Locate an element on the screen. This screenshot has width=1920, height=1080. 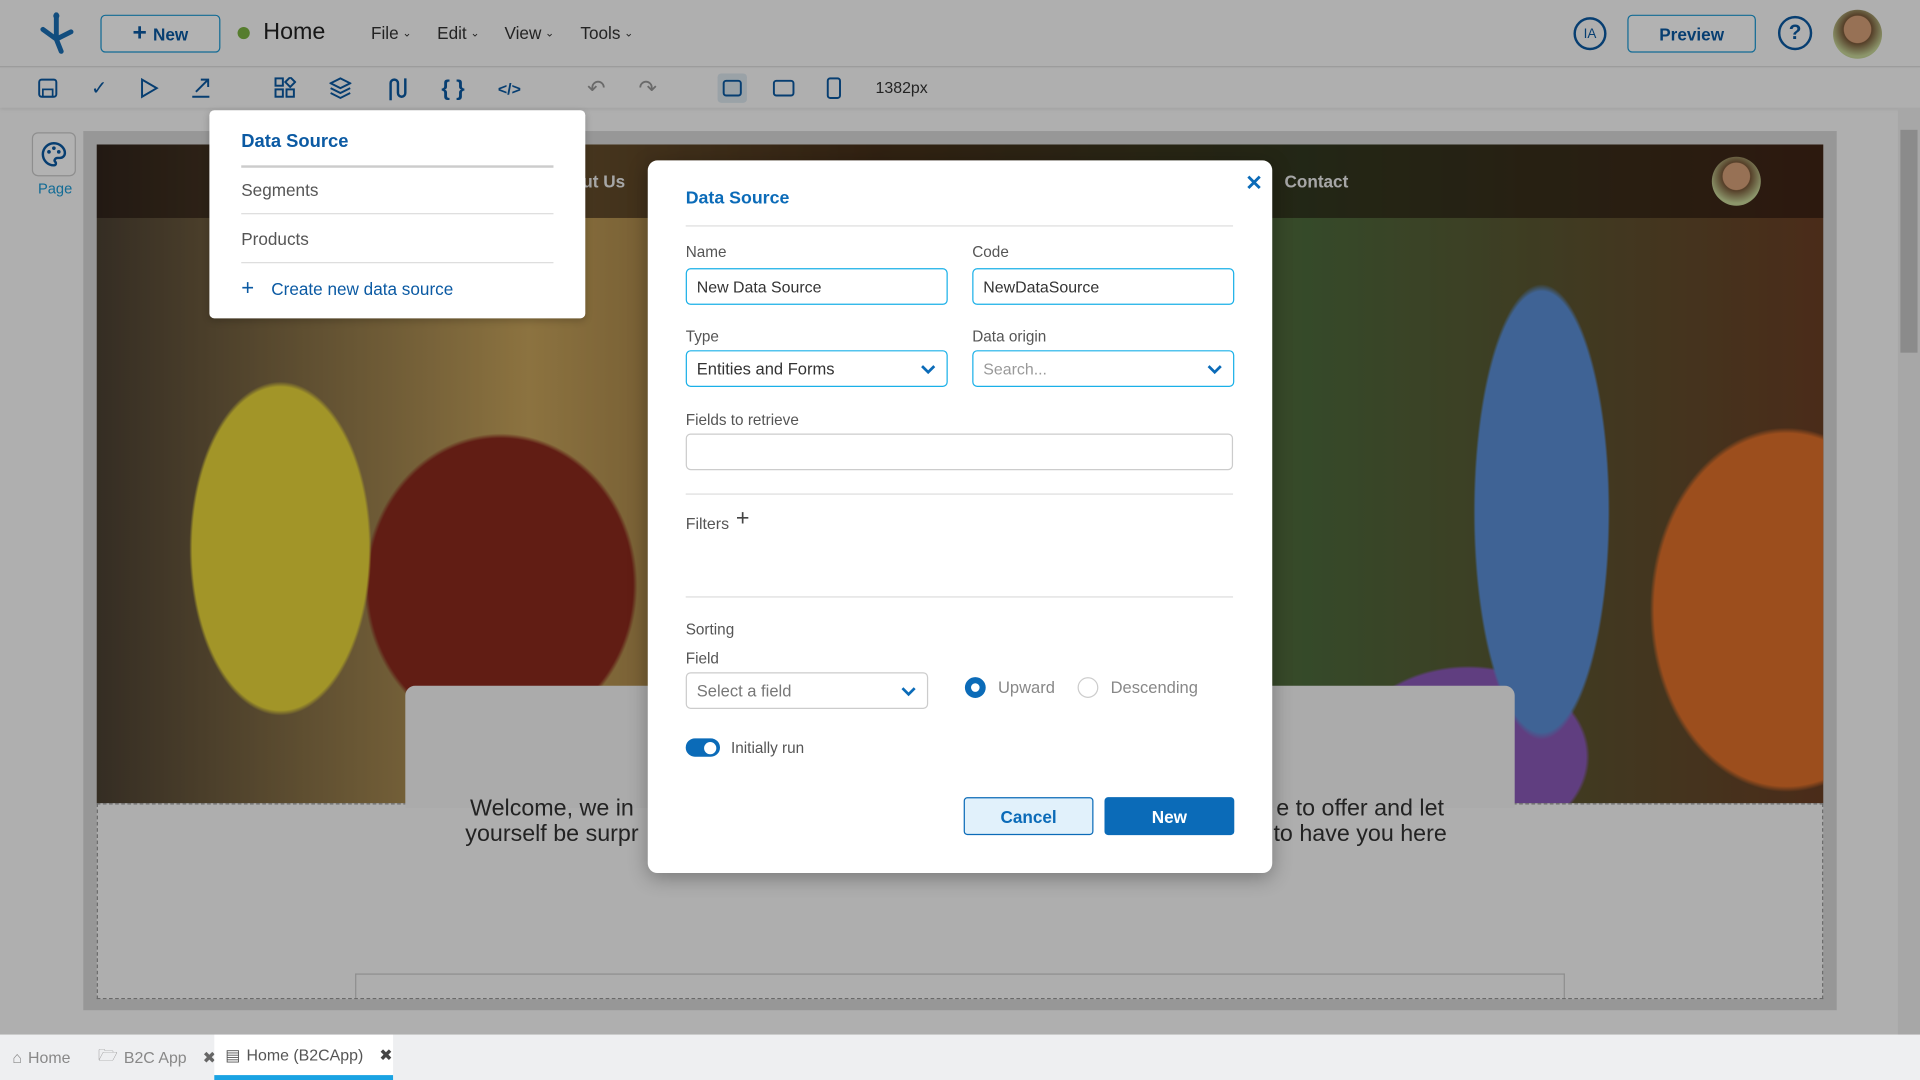
close-tab-icon: ✖ is located at coordinates (386, 1054).